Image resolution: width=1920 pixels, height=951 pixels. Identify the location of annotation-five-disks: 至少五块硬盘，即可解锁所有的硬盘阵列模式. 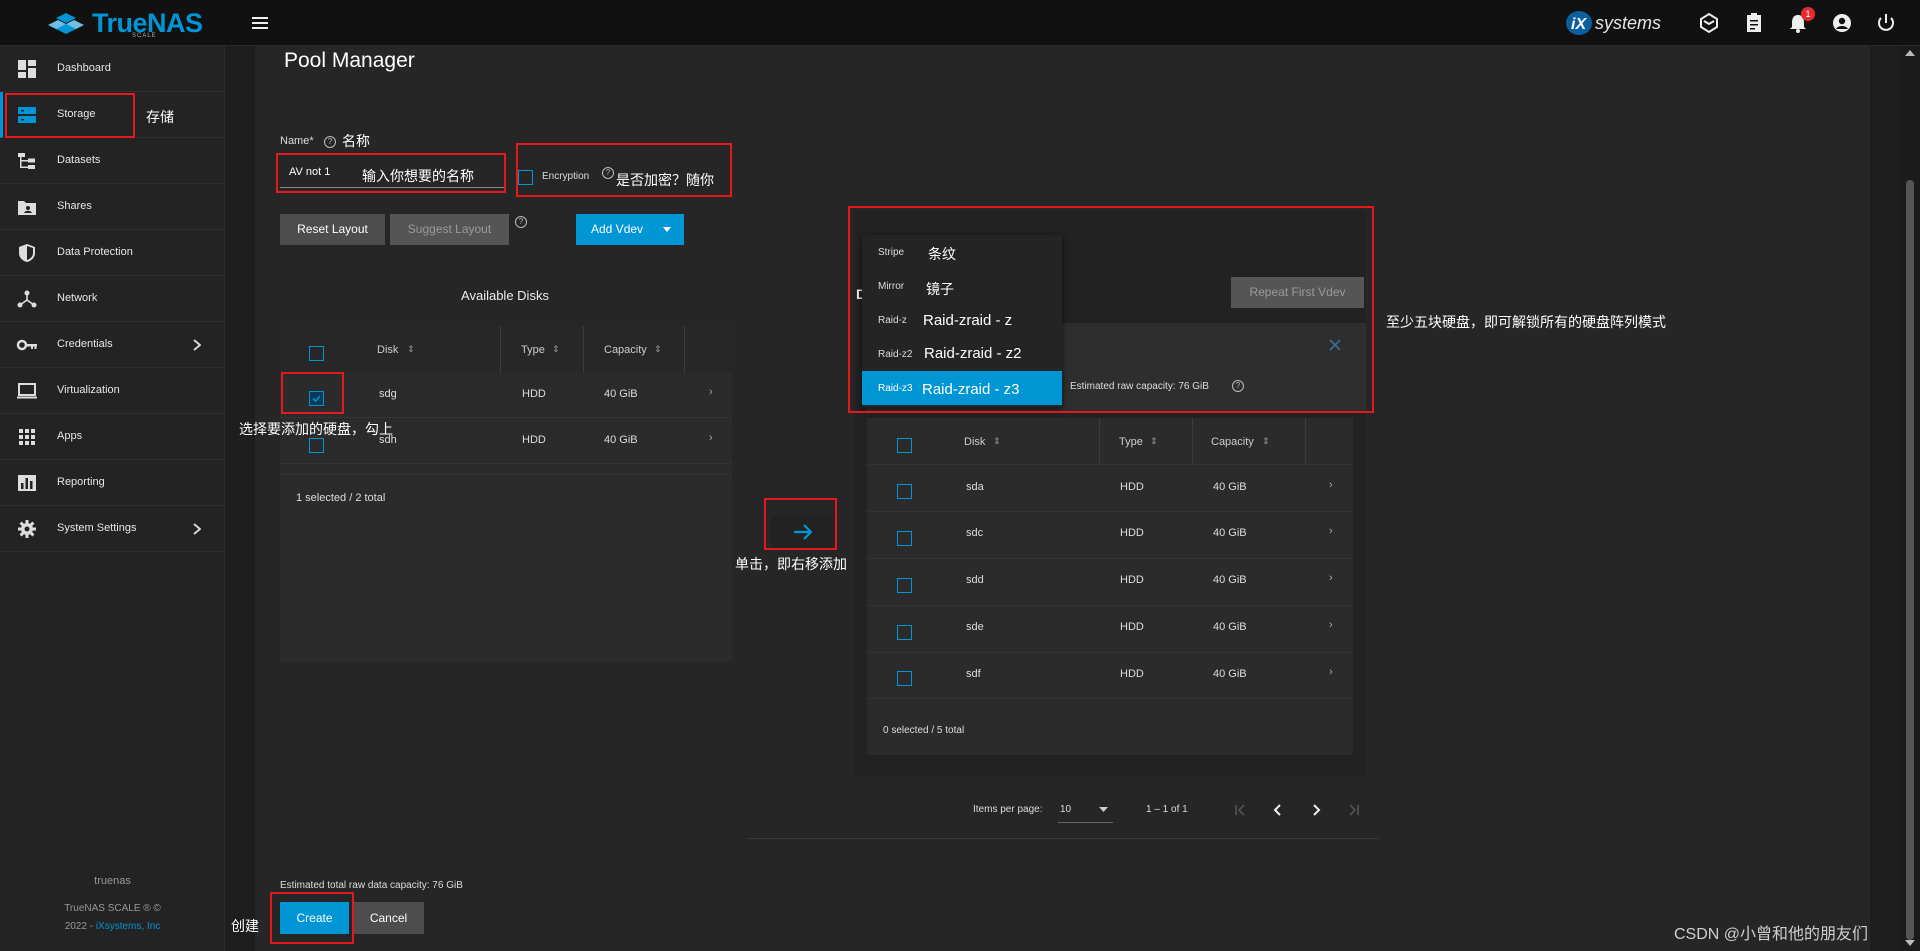
(1526, 322).